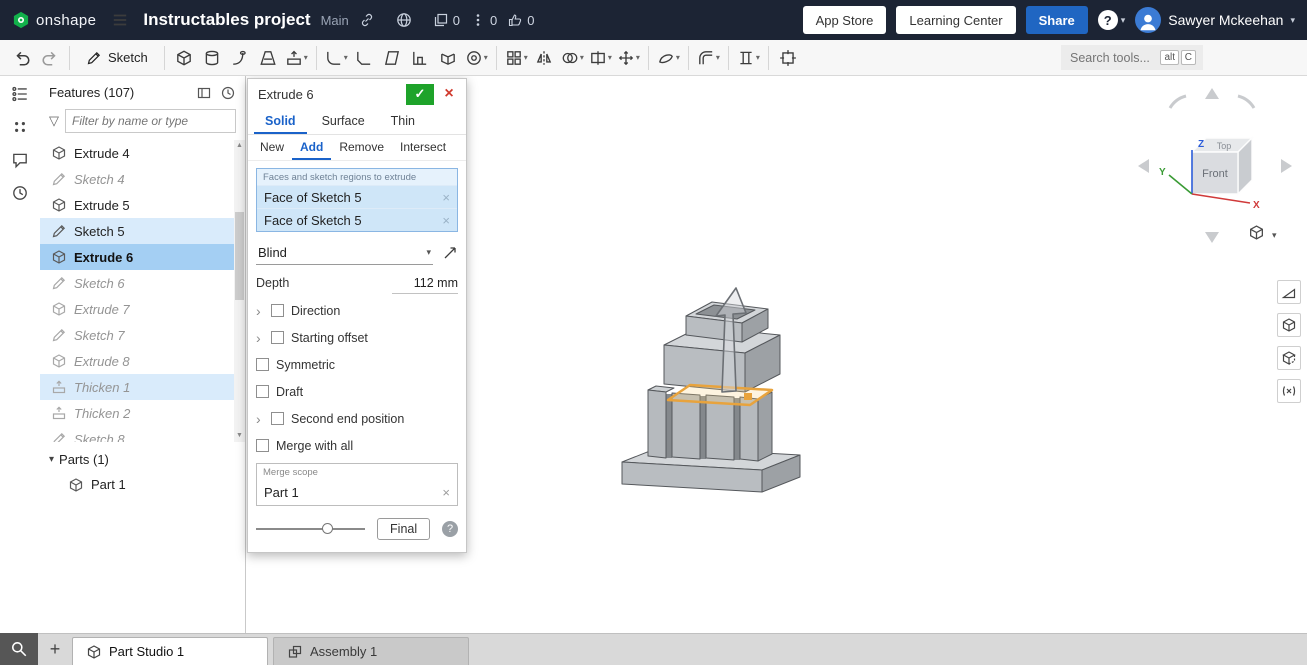 This screenshot has width=1307, height=665. Describe the element at coordinates (311, 528) in the screenshot. I see `preview-slider` at that location.